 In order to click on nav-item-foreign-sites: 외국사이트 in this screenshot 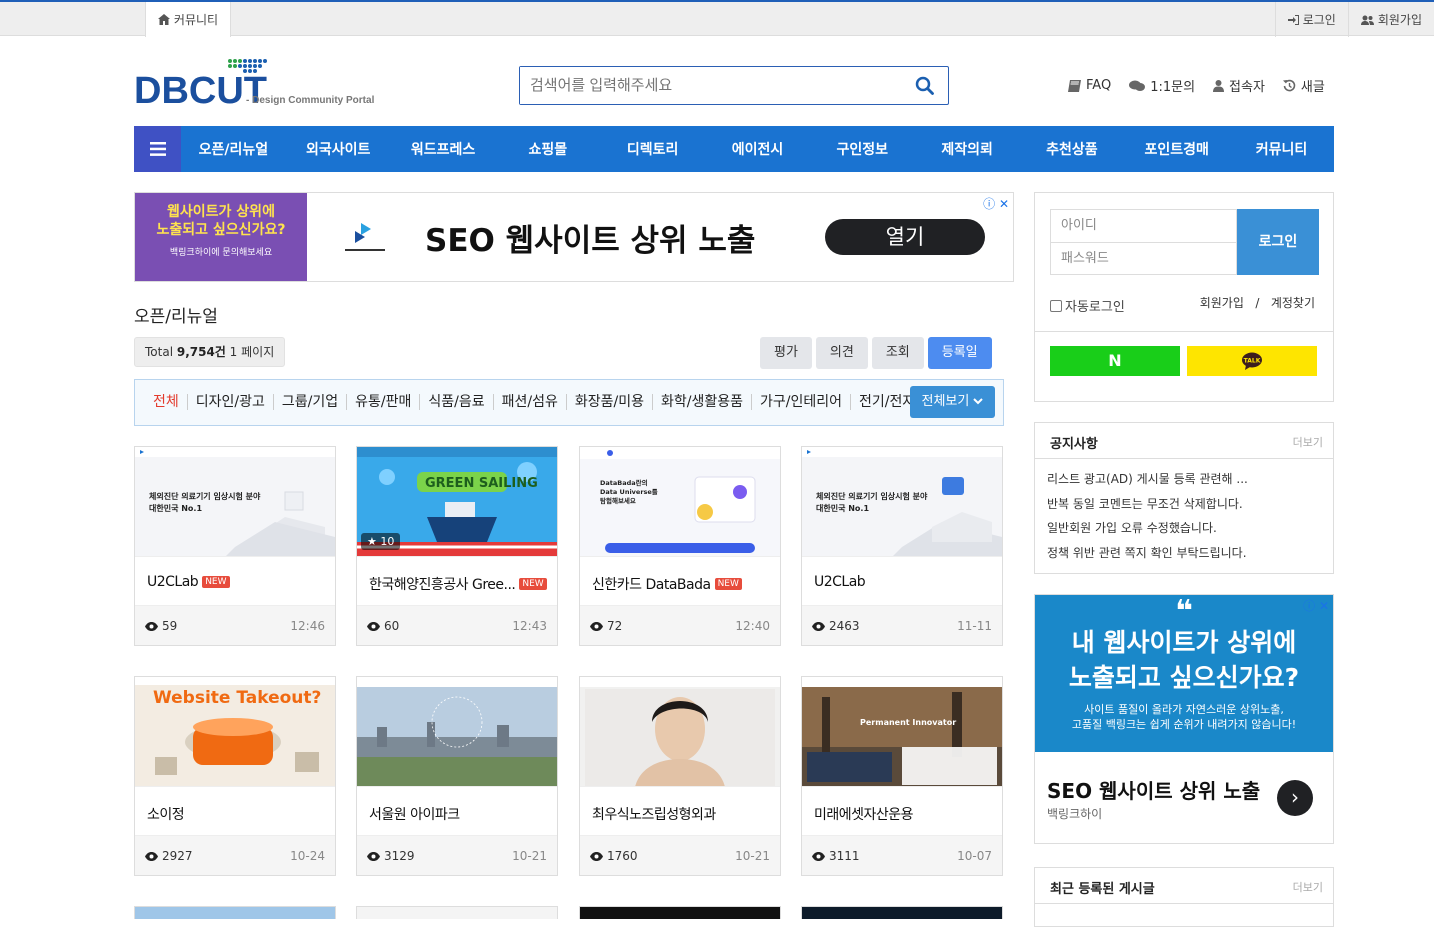, I will do `click(338, 149)`.